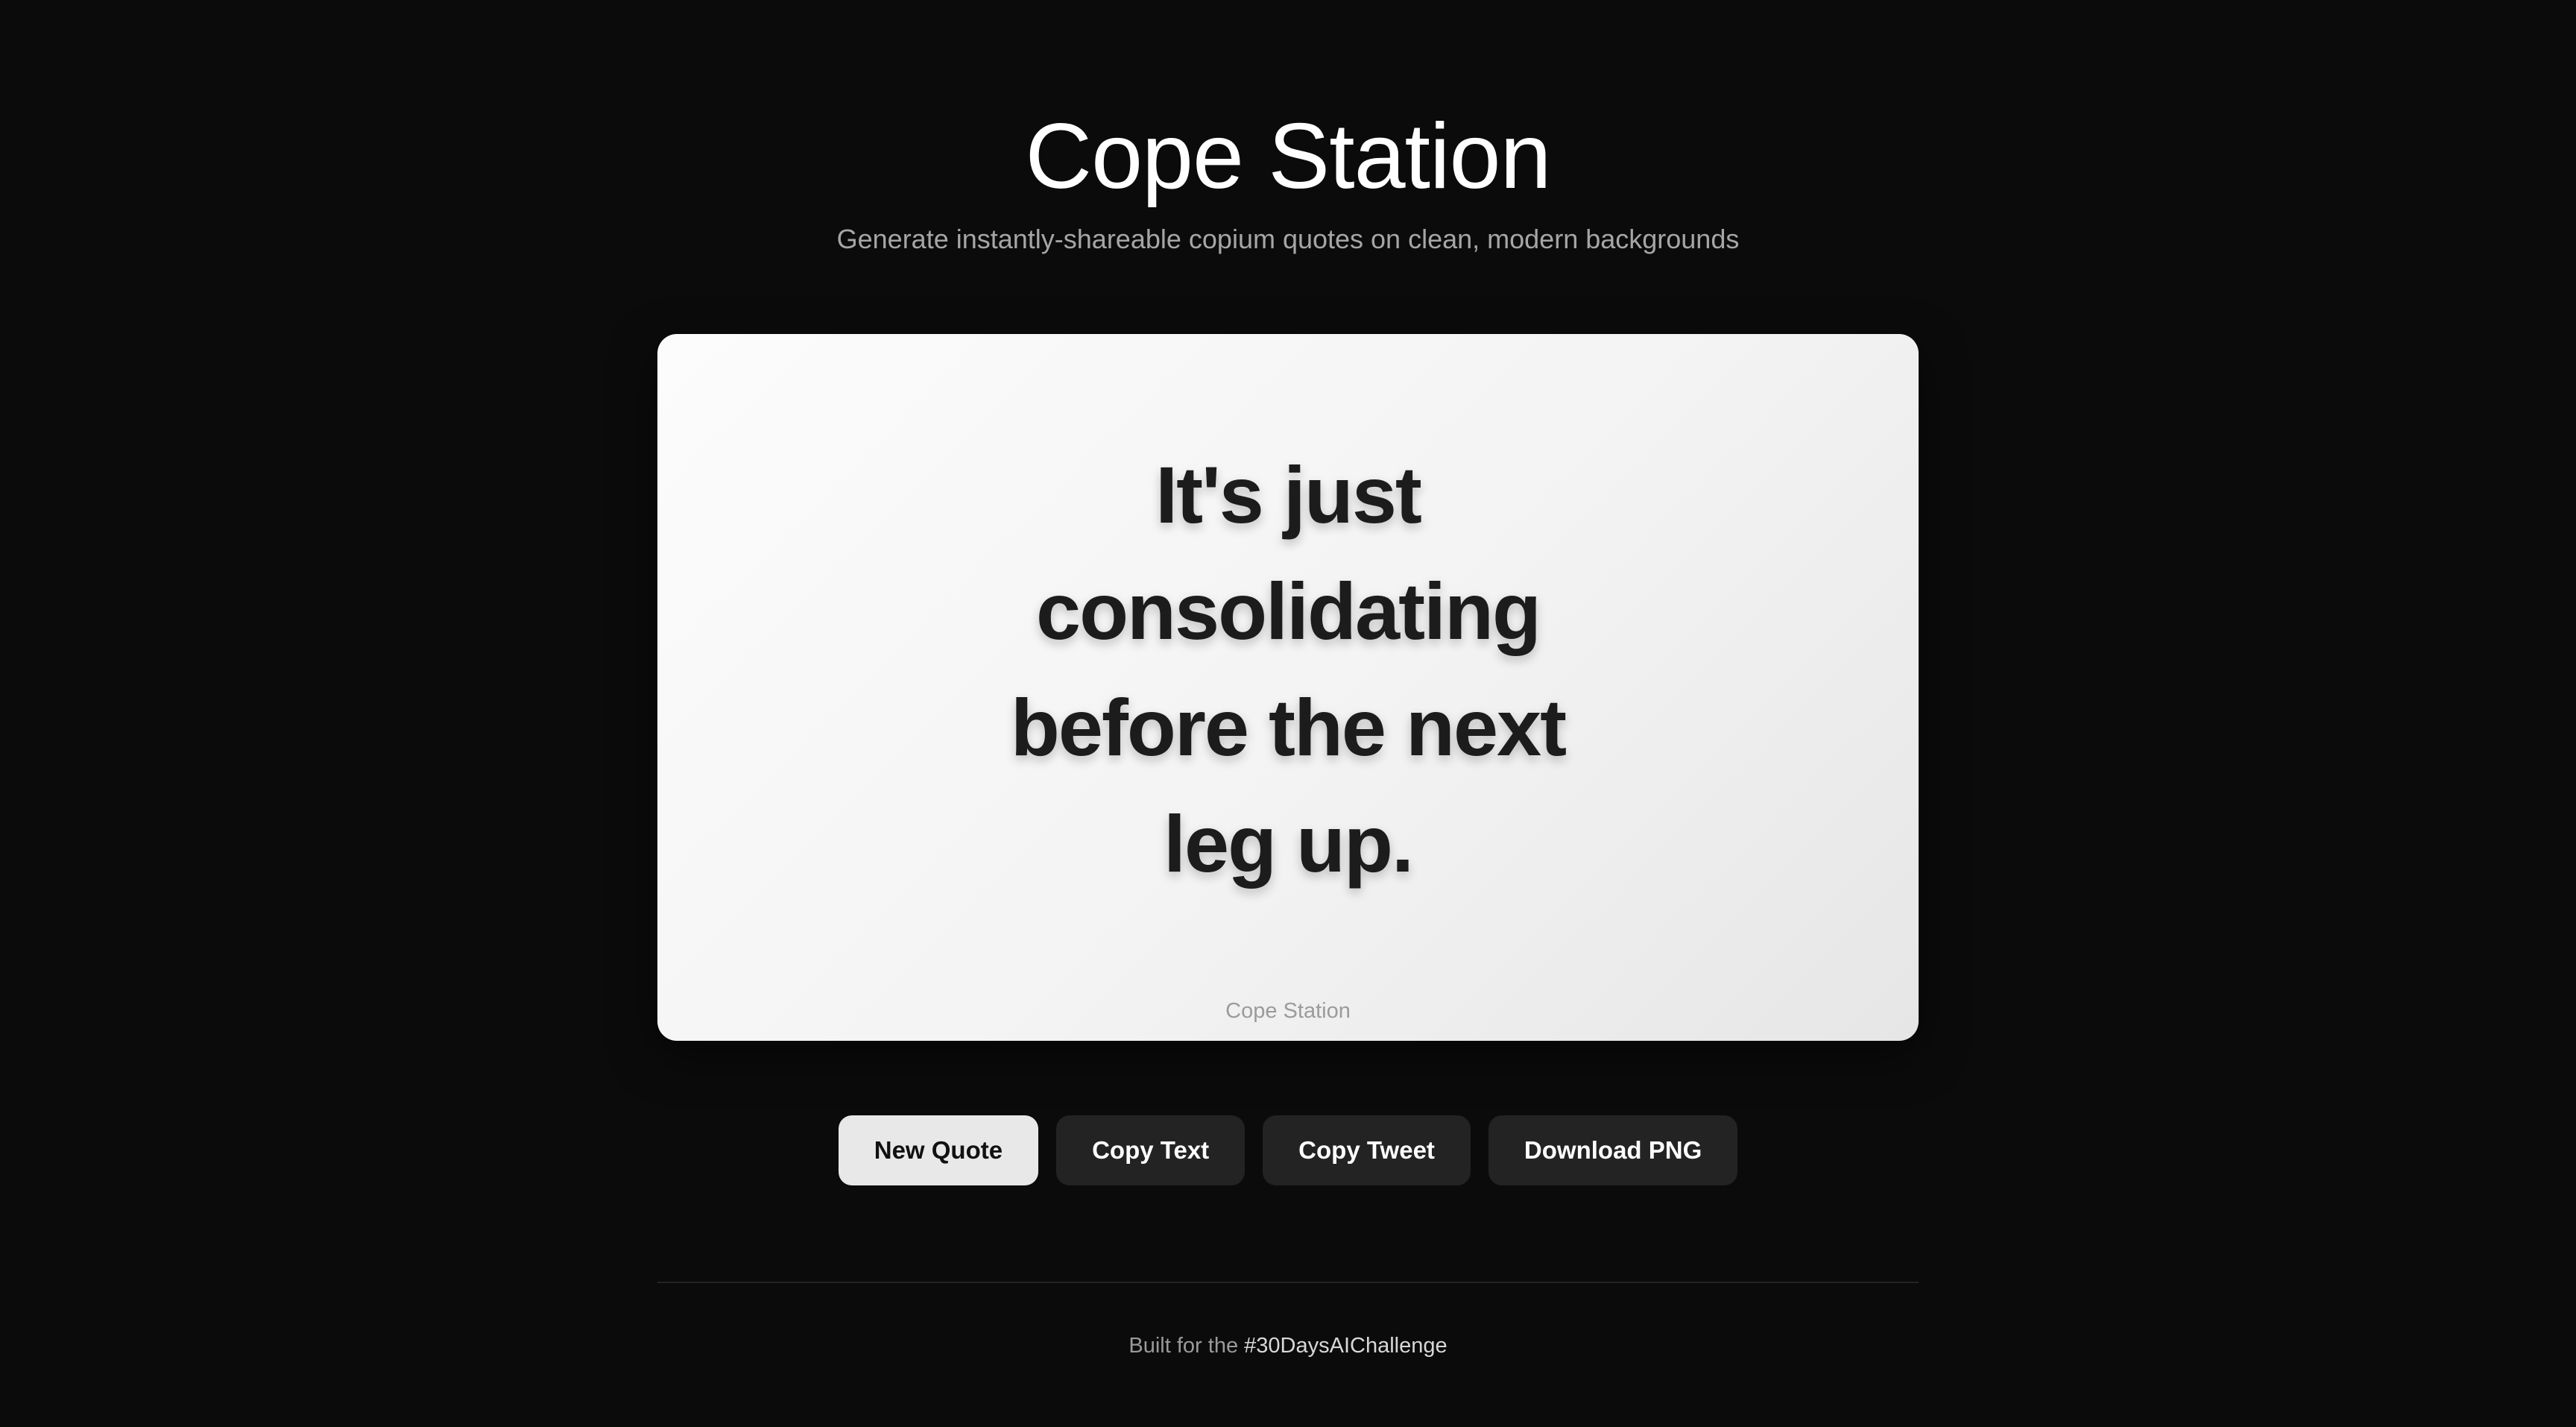 Image resolution: width=2576 pixels, height=1427 pixels. Describe the element at coordinates (1346, 1346) in the screenshot. I see `footer-hashtag: #30DaysAIChallenge` at that location.